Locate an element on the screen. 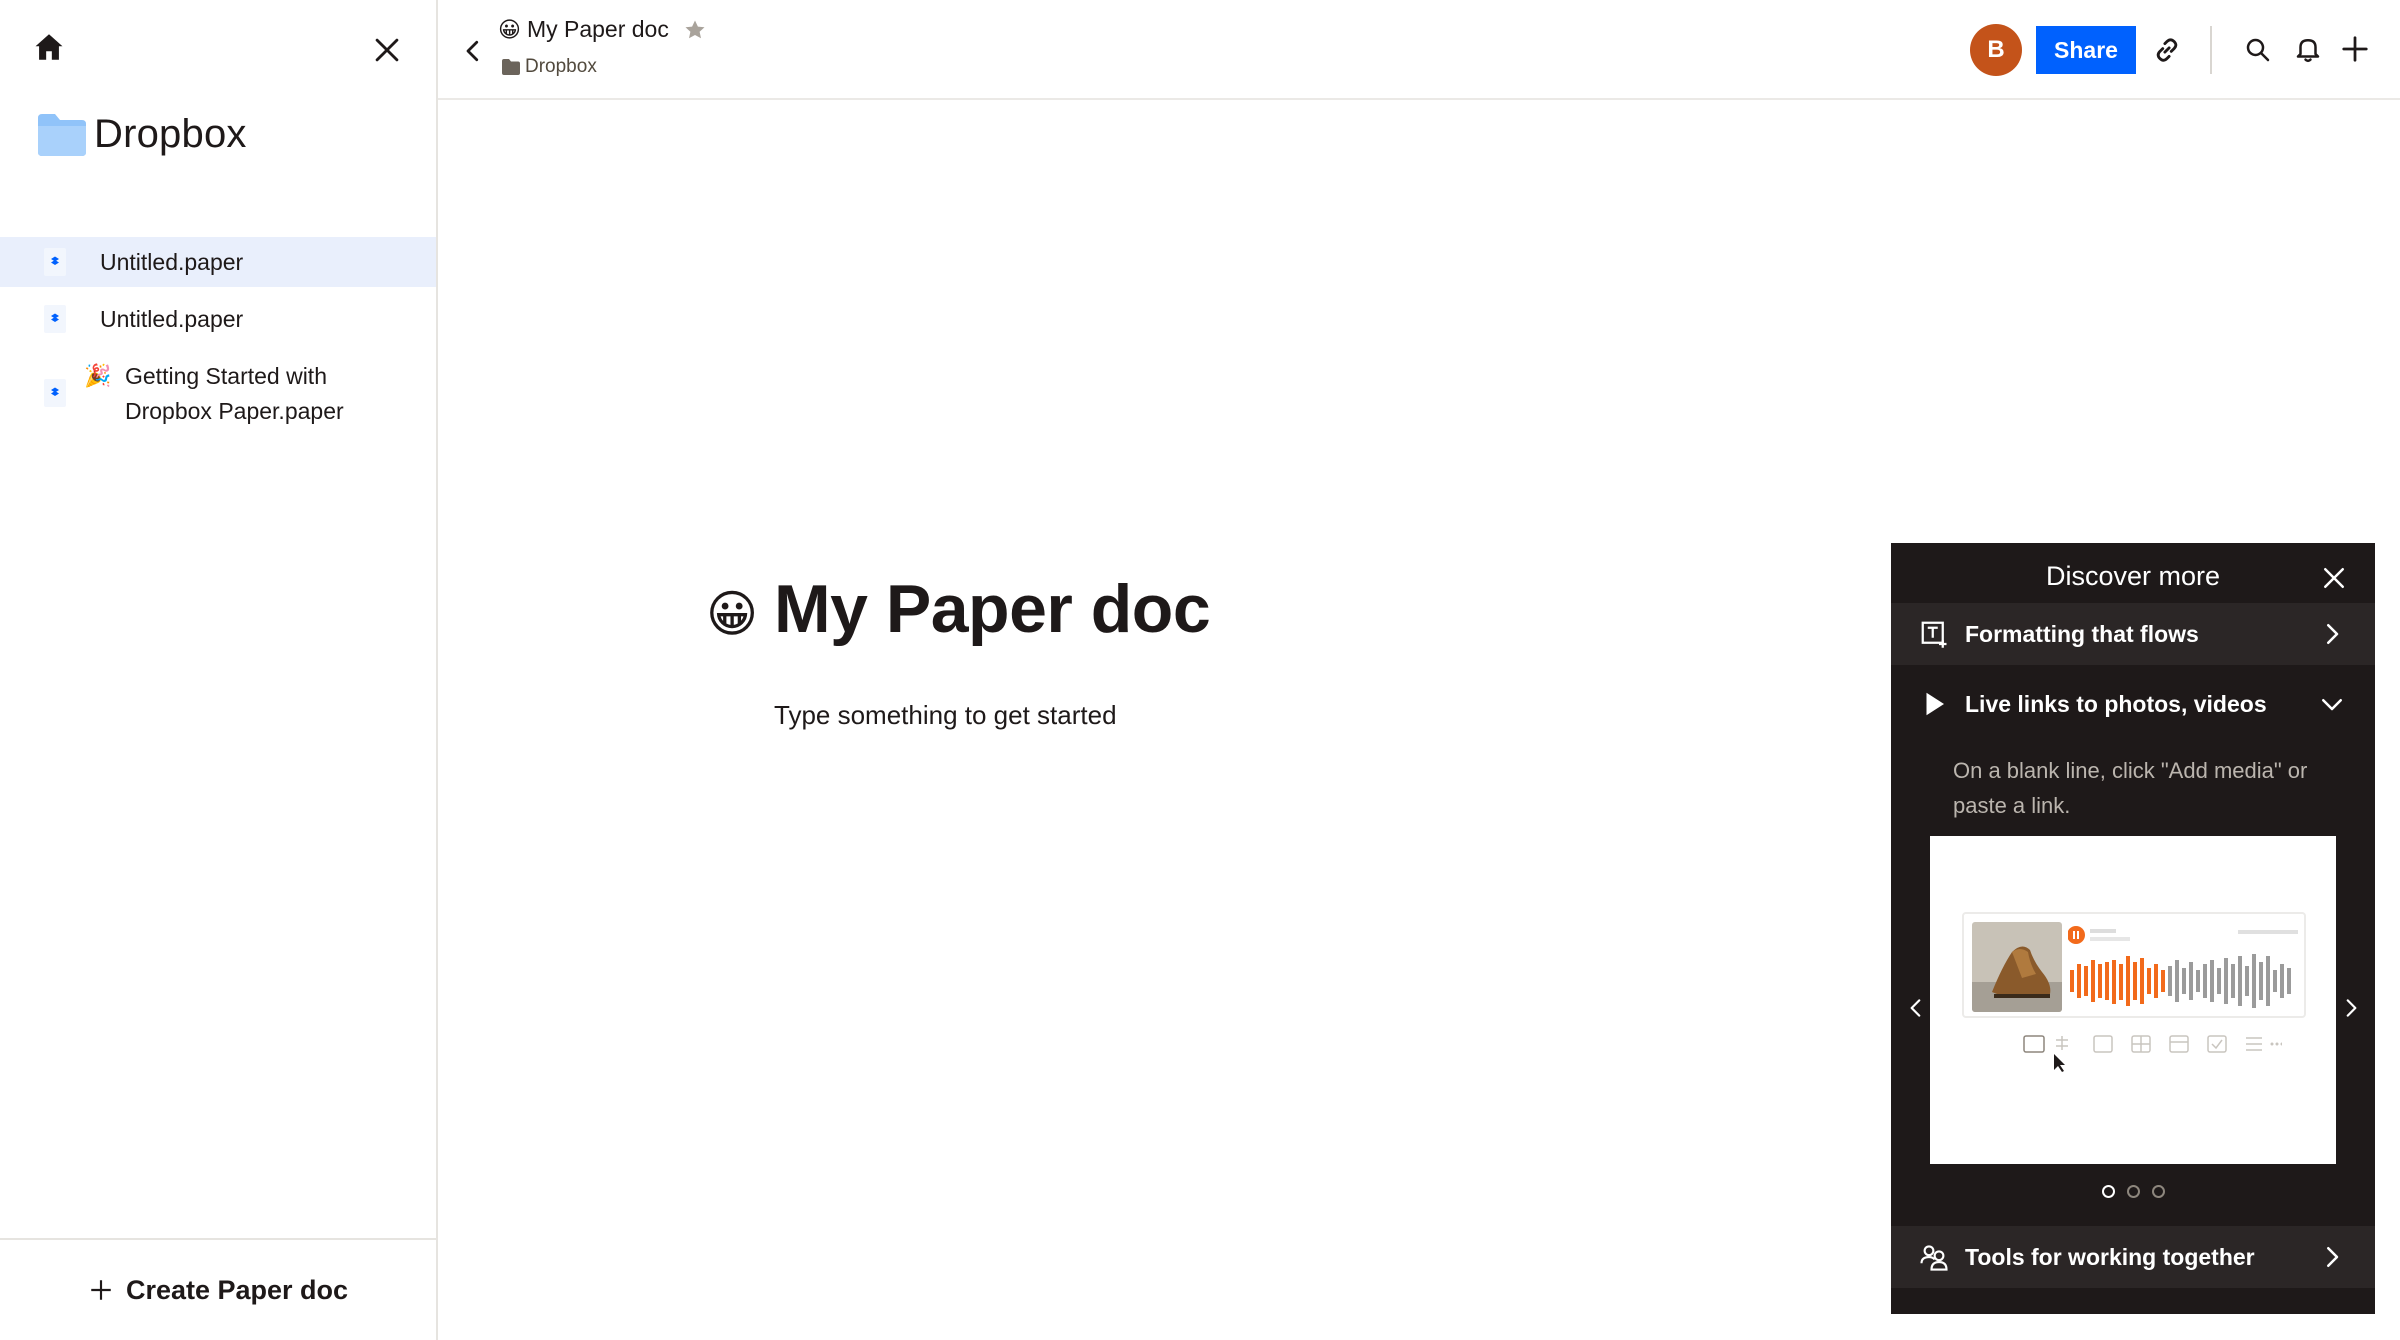 The image size is (2400, 1340). avatar: B is located at coordinates (1996, 50).